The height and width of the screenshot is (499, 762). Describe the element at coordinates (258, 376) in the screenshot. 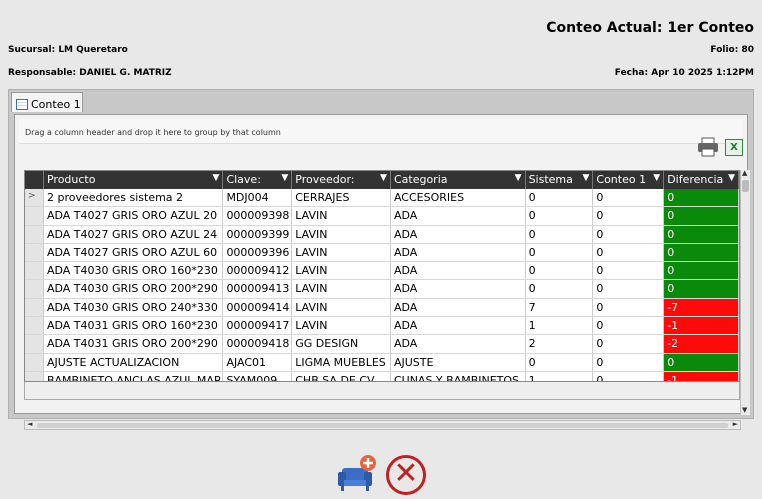

I see `cell-clave: SYAM009` at that location.